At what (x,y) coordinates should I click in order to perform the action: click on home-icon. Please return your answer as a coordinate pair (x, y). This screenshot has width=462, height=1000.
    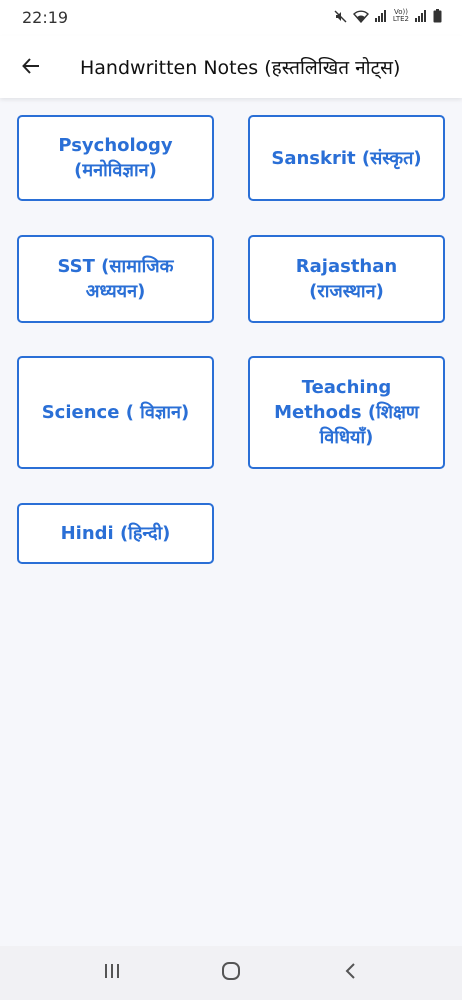
    Looking at the image, I should click on (231, 973).